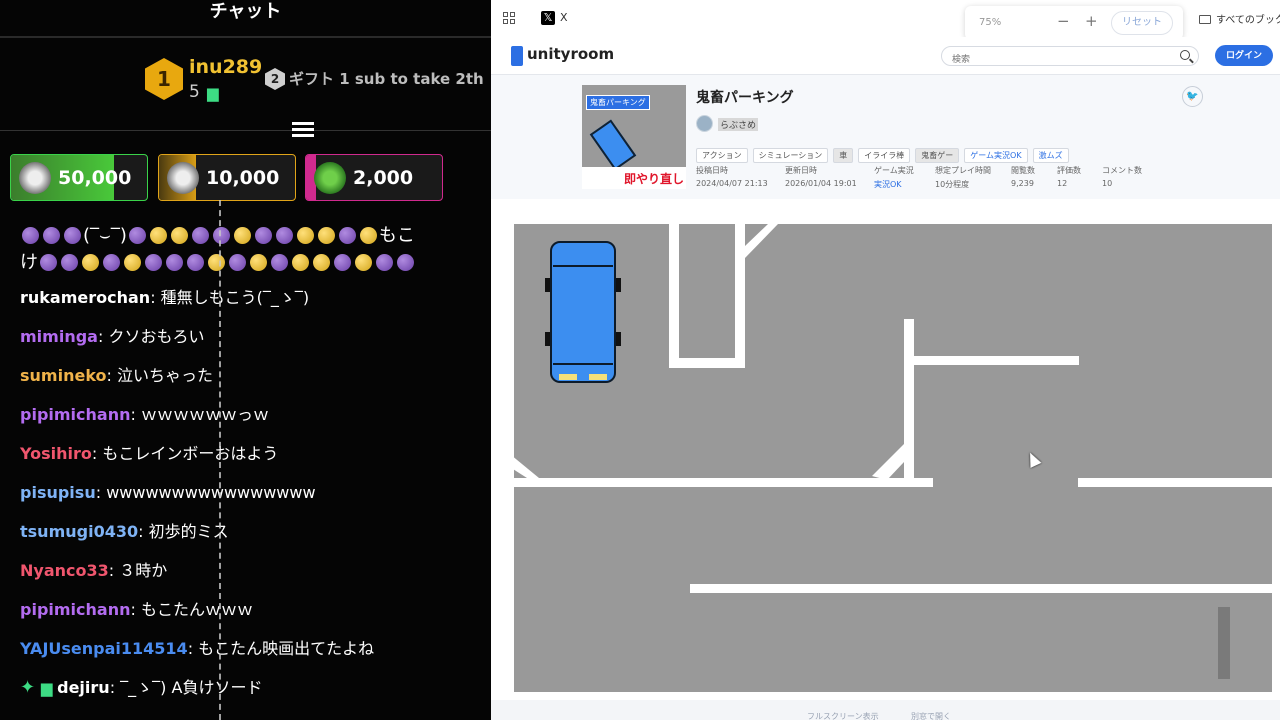  What do you see at coordinates (211, 492) in the screenshot?
I see `chat-text: wwwwwwwwwwwwwwww` at bounding box center [211, 492].